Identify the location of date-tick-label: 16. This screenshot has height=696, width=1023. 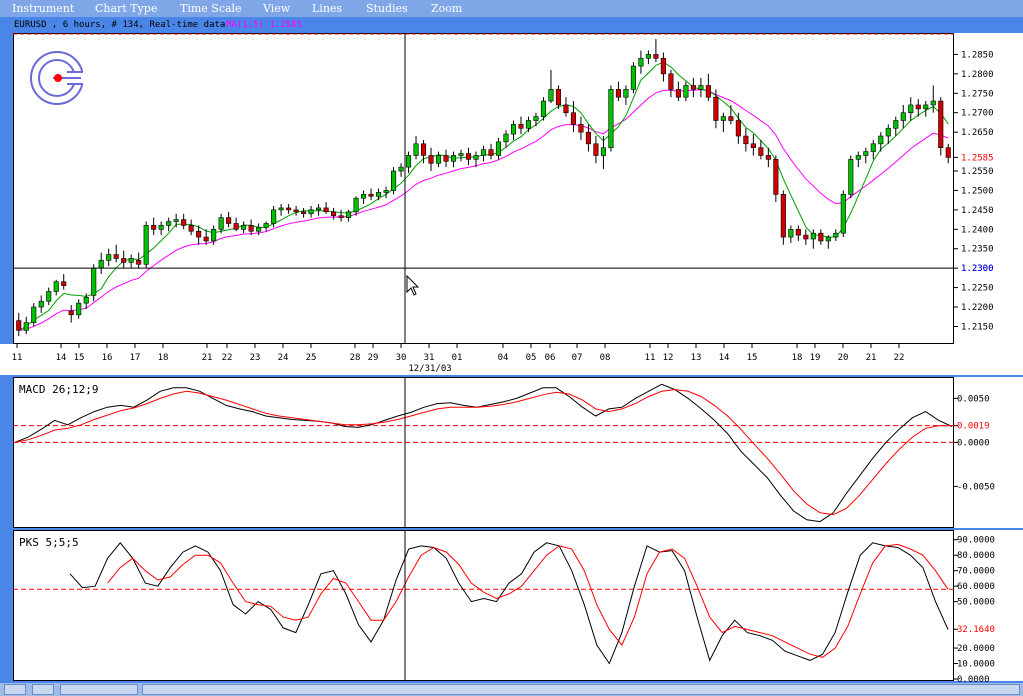
(107, 358).